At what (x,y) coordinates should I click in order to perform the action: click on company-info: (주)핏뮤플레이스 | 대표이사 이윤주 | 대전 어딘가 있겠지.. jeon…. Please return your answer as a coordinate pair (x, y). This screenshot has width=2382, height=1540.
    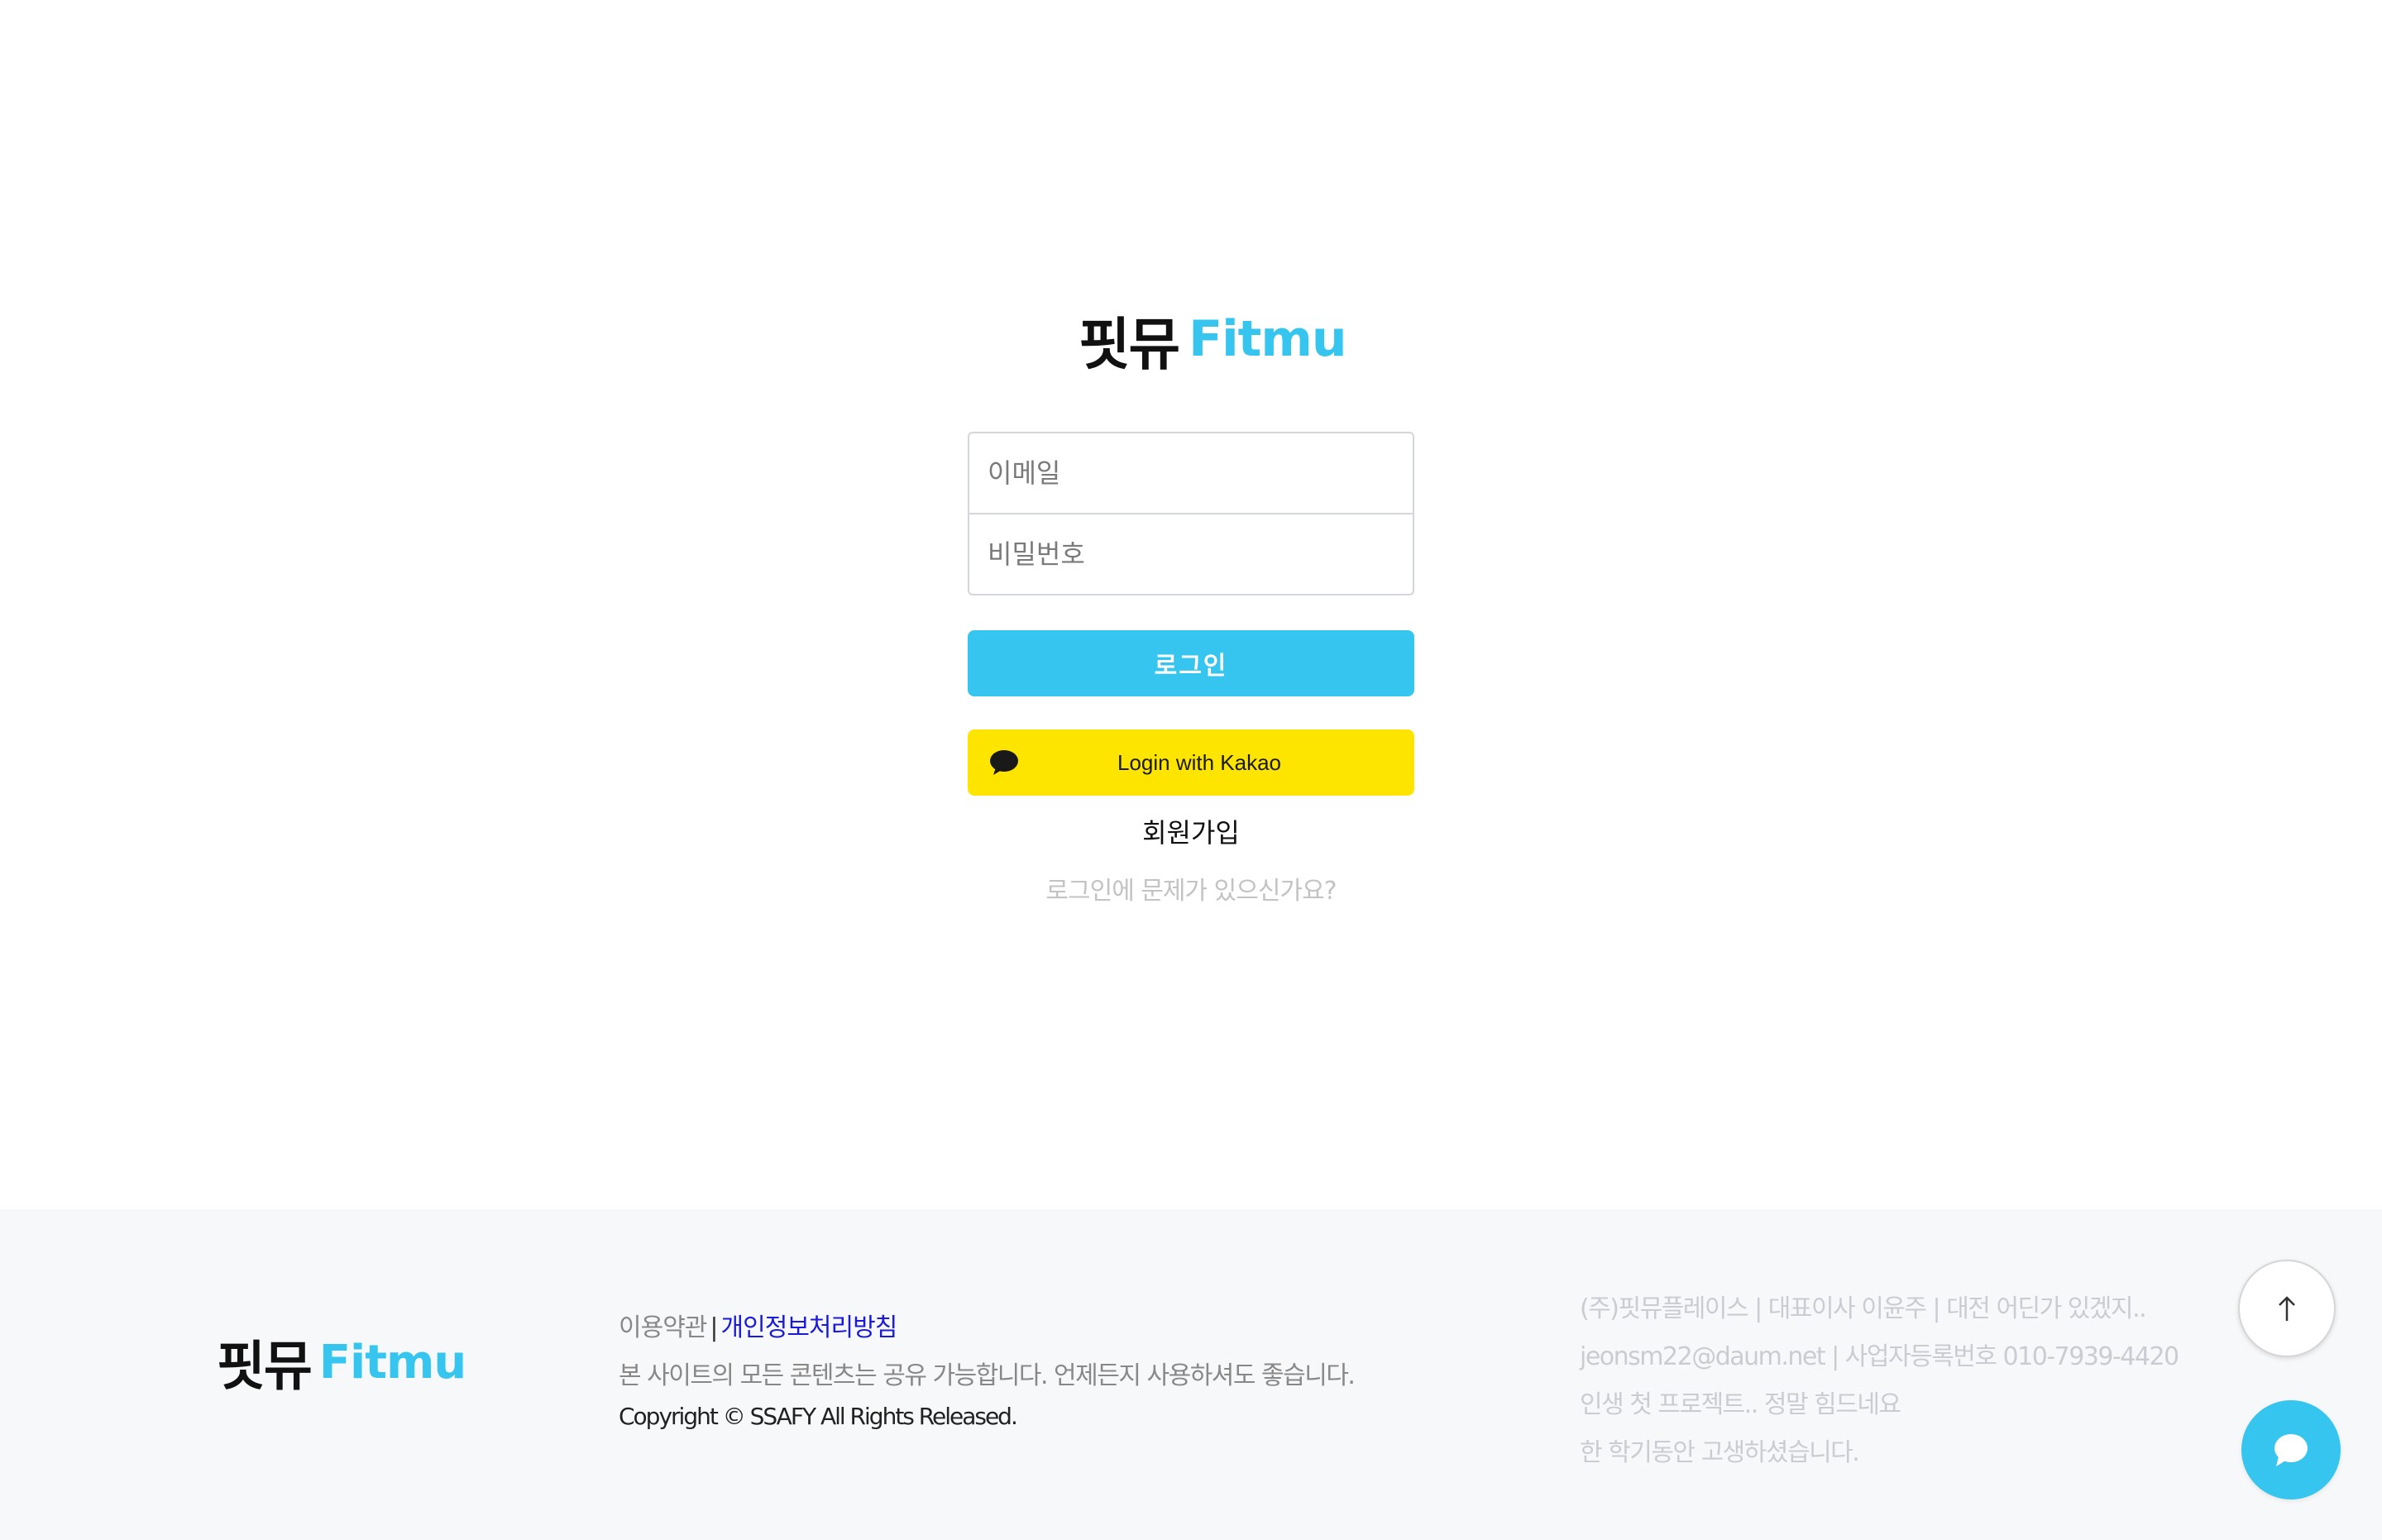
    Looking at the image, I should click on (1879, 1381).